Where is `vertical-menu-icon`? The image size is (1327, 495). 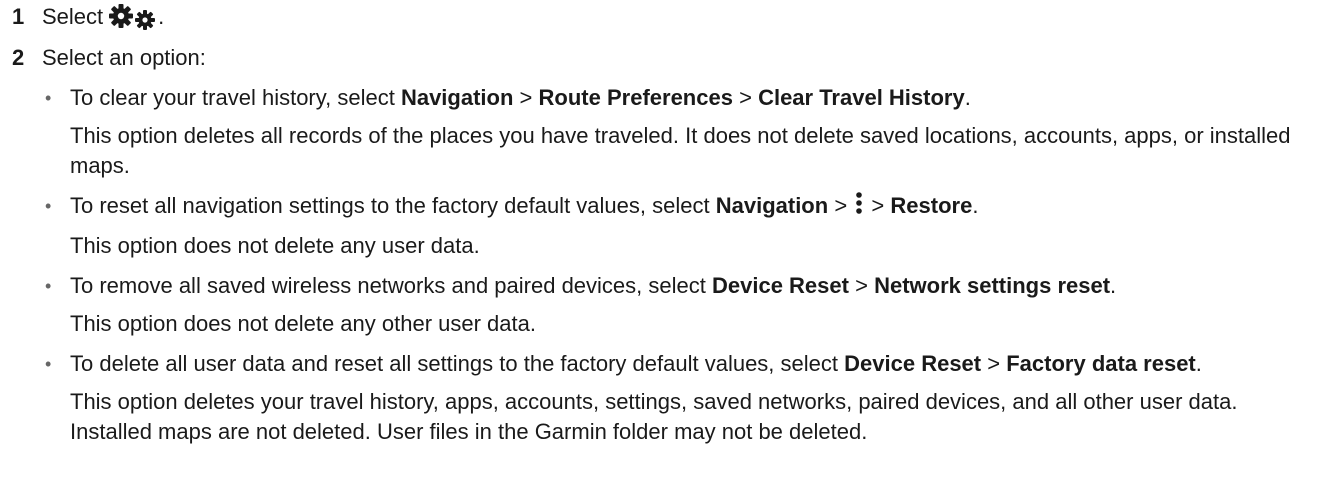
vertical-menu-icon is located at coordinates (859, 207).